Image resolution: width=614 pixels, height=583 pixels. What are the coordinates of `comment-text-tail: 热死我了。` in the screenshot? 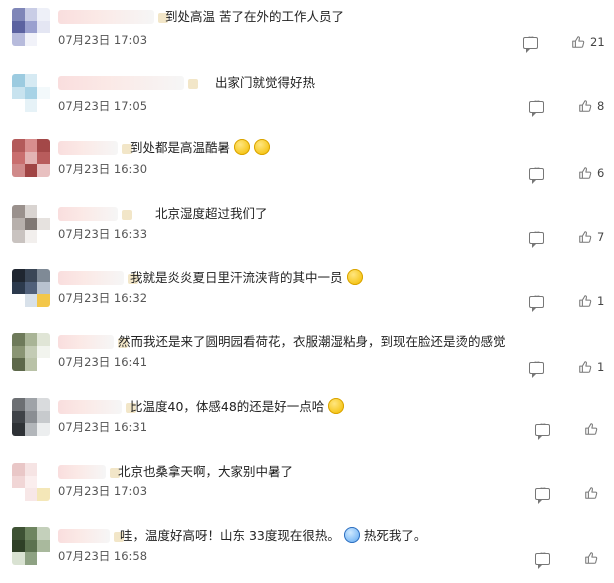 It's located at (395, 535).